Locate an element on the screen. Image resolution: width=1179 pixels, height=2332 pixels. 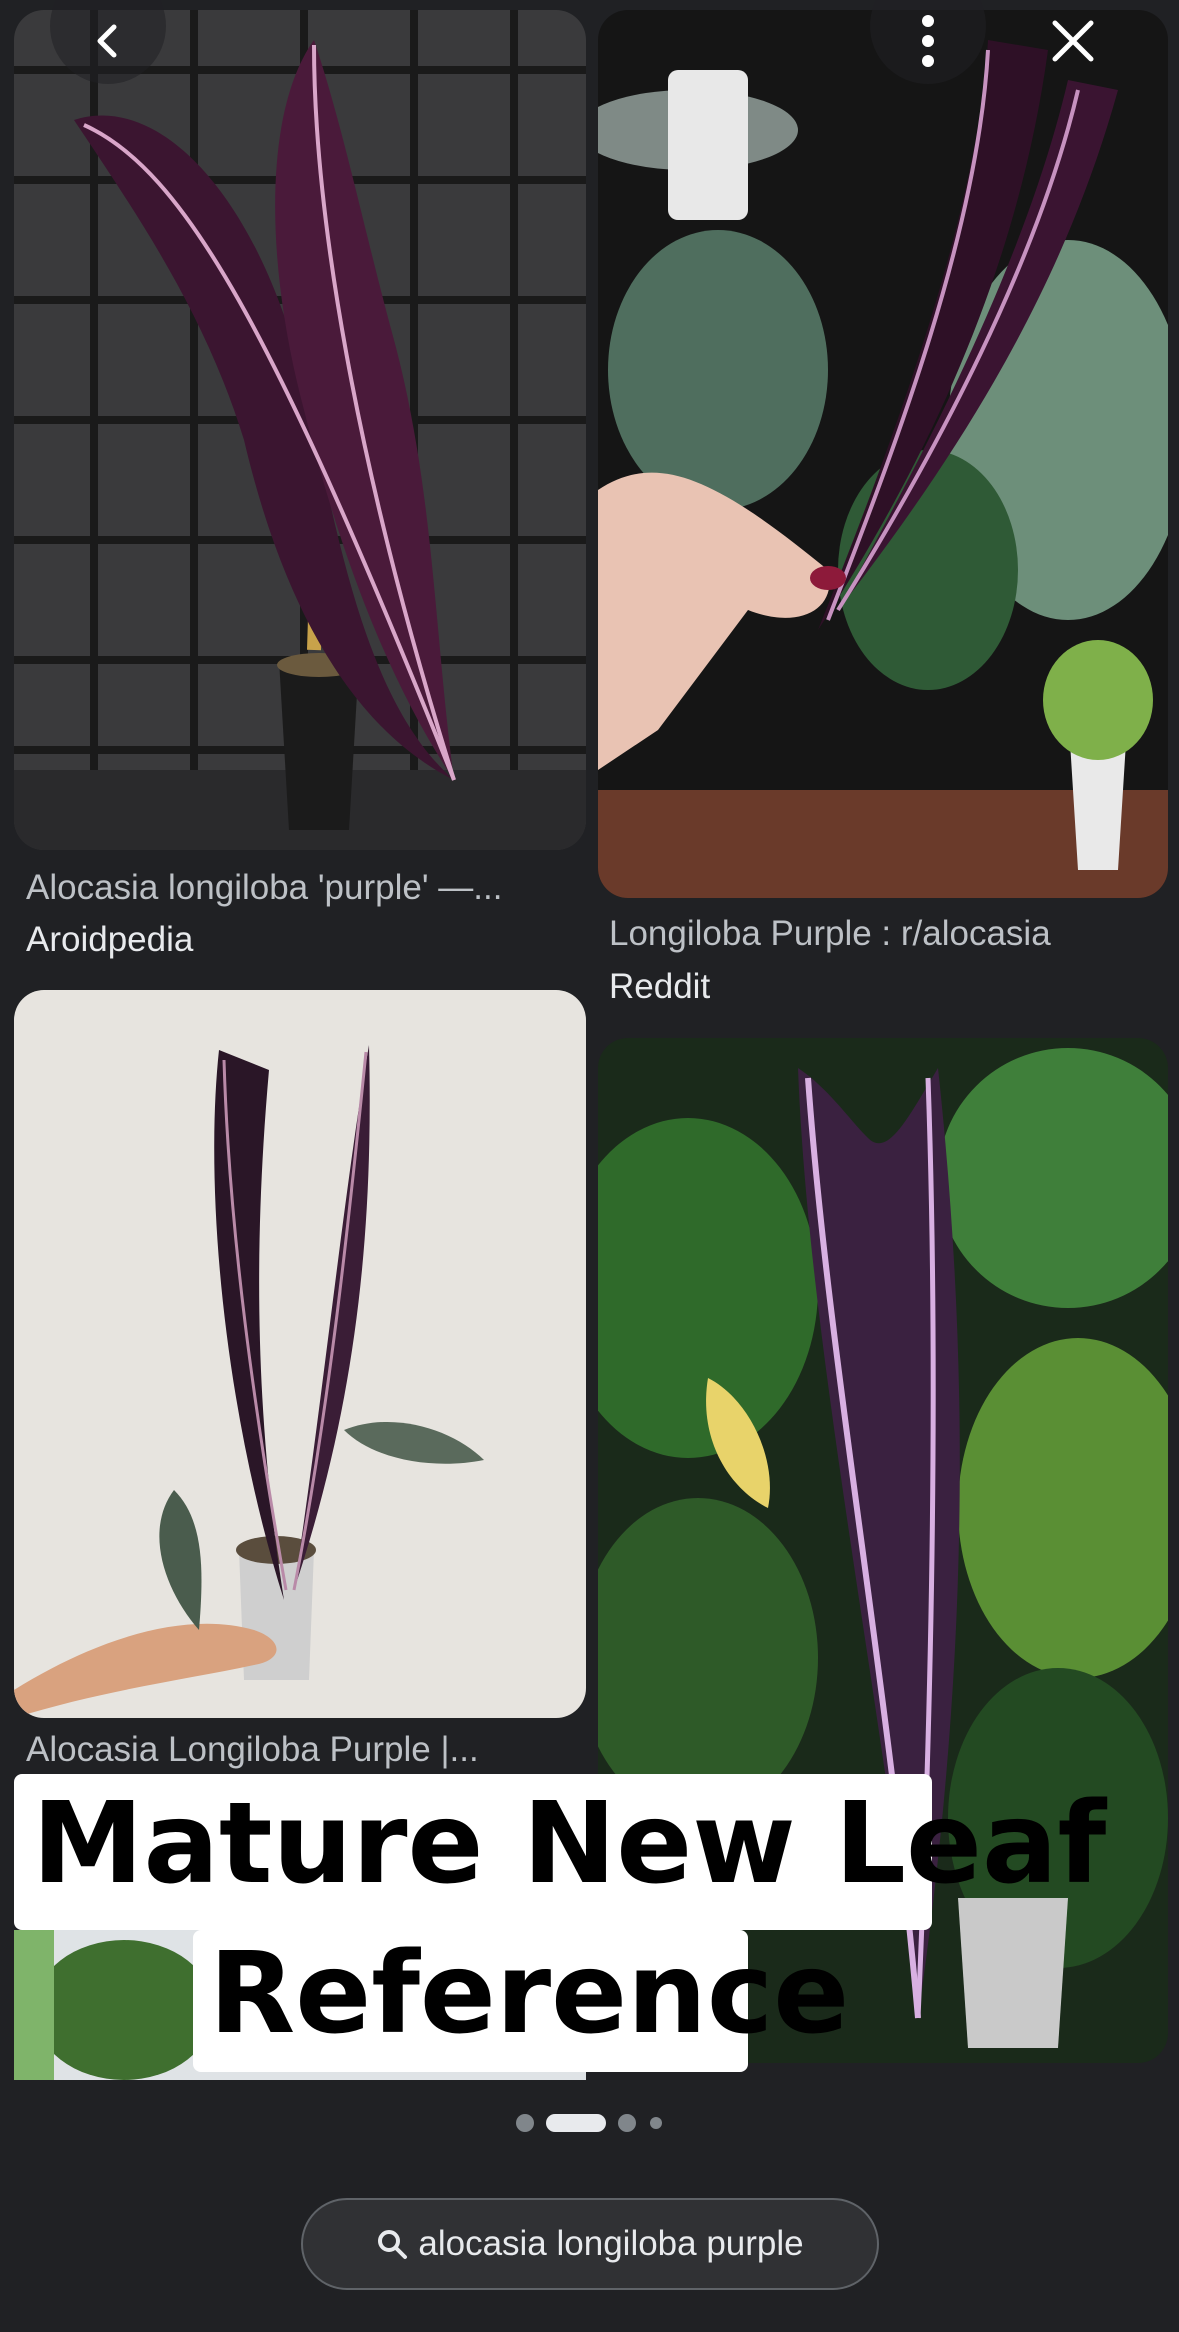
chevron-left-icon is located at coordinates (107, 41).